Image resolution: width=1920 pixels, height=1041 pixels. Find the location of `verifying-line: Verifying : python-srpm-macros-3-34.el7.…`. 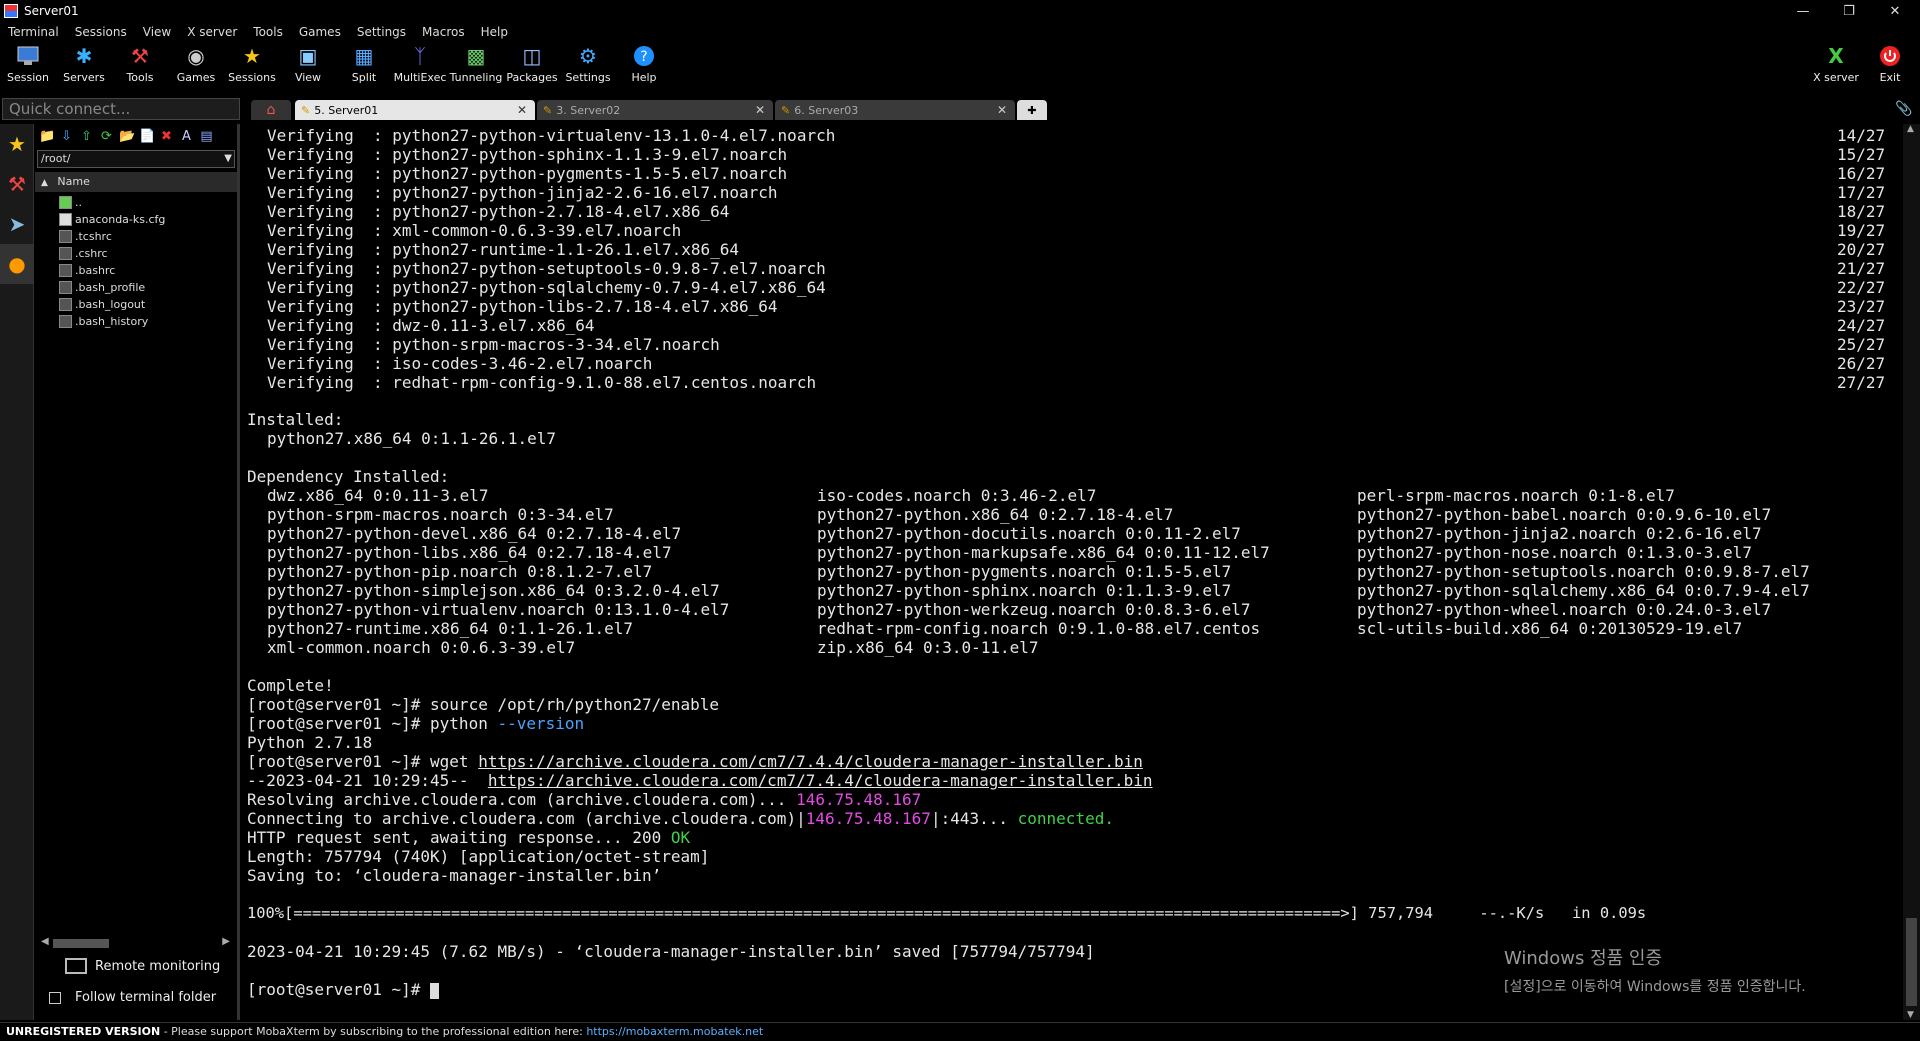

verifying-line: Verifying : python-srpm-macros-3-34.el7.… is located at coordinates (493, 344).